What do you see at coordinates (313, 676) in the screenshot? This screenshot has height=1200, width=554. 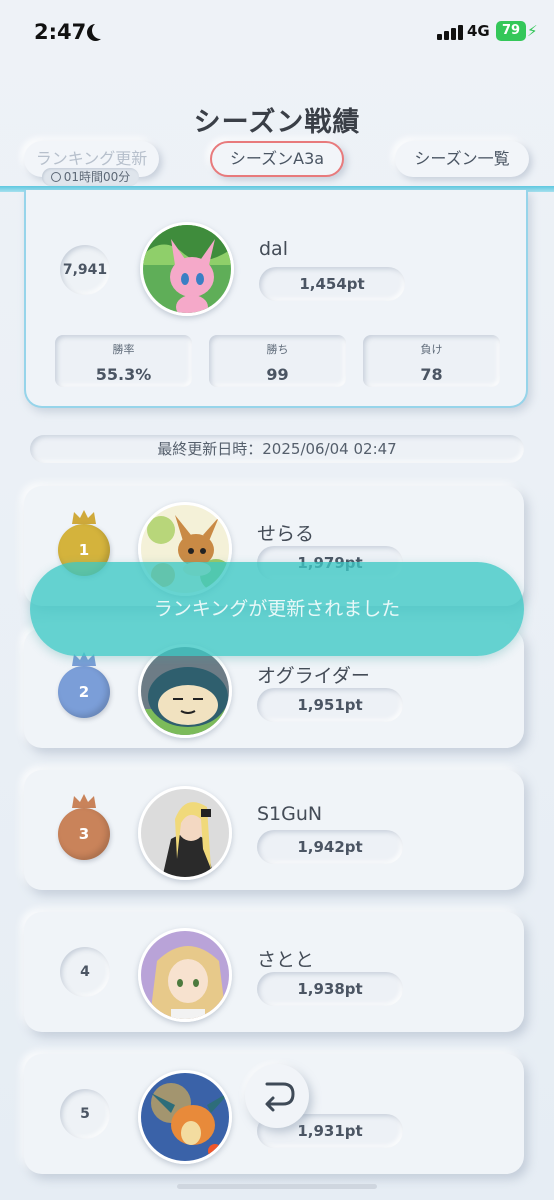 I see `player-name: オグライダー` at bounding box center [313, 676].